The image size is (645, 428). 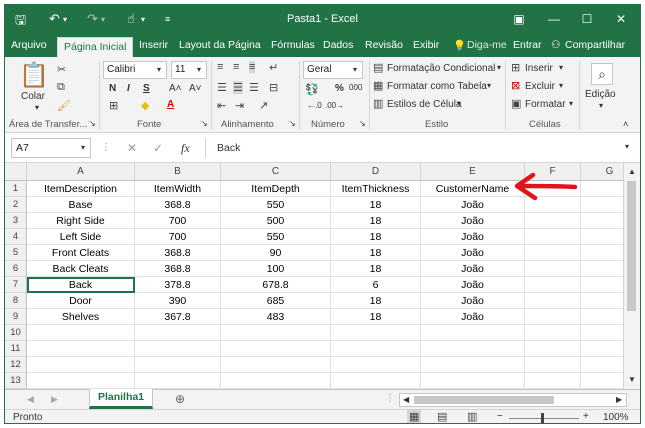 I want to click on borders-icon: ⊞, so click(x=113, y=105).